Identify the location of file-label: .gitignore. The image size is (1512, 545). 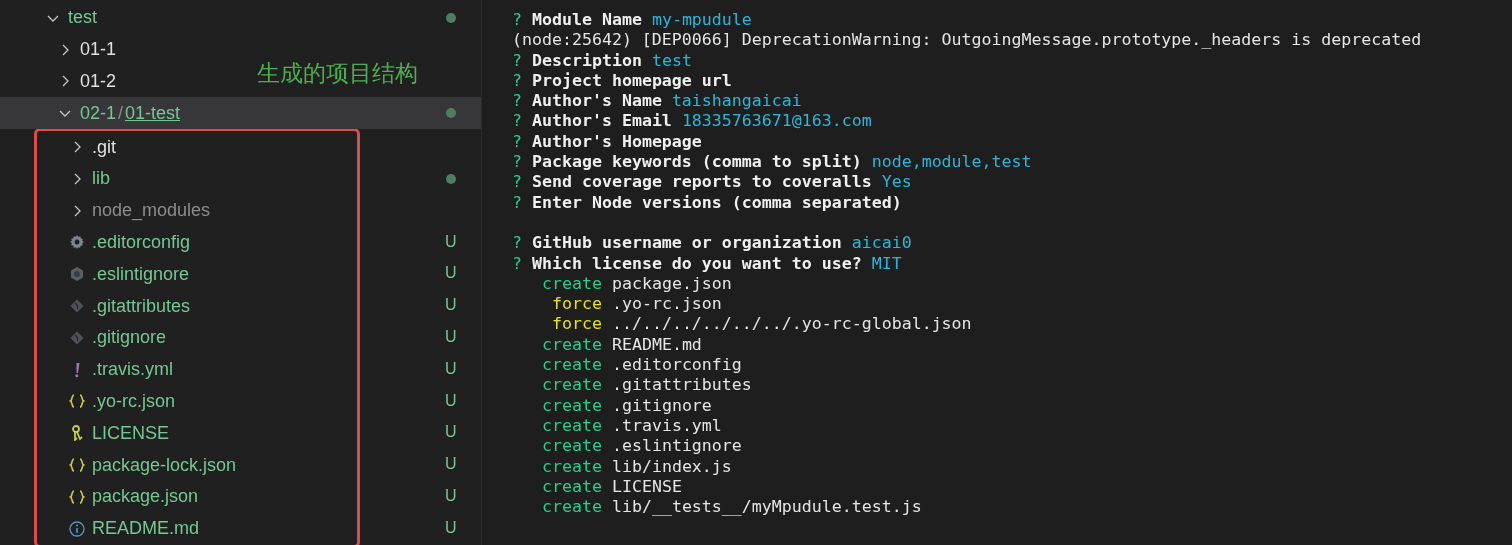
(129, 338).